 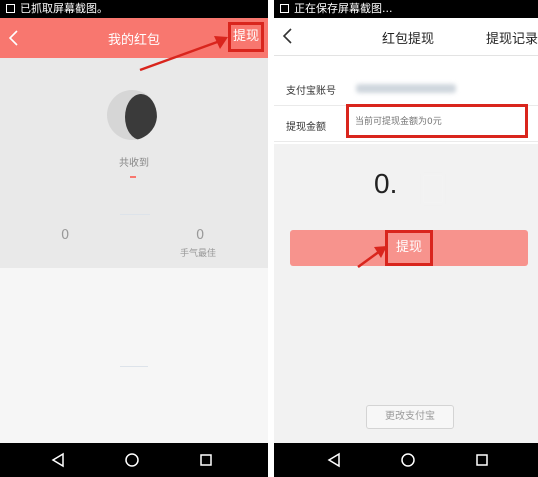 What do you see at coordinates (306, 127) in the screenshot?
I see `withdraw-amount-label: 提现金额` at bounding box center [306, 127].